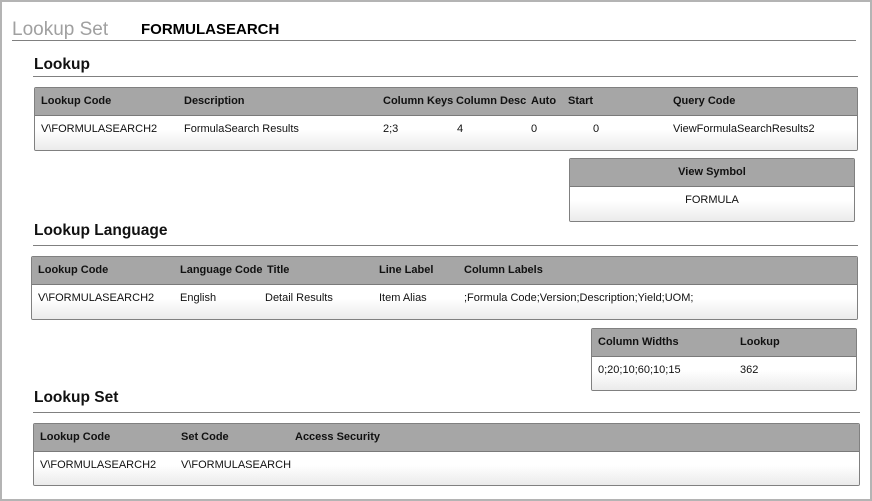 This screenshot has height=501, width=872. I want to click on column-header: Column Desc, so click(491, 101).